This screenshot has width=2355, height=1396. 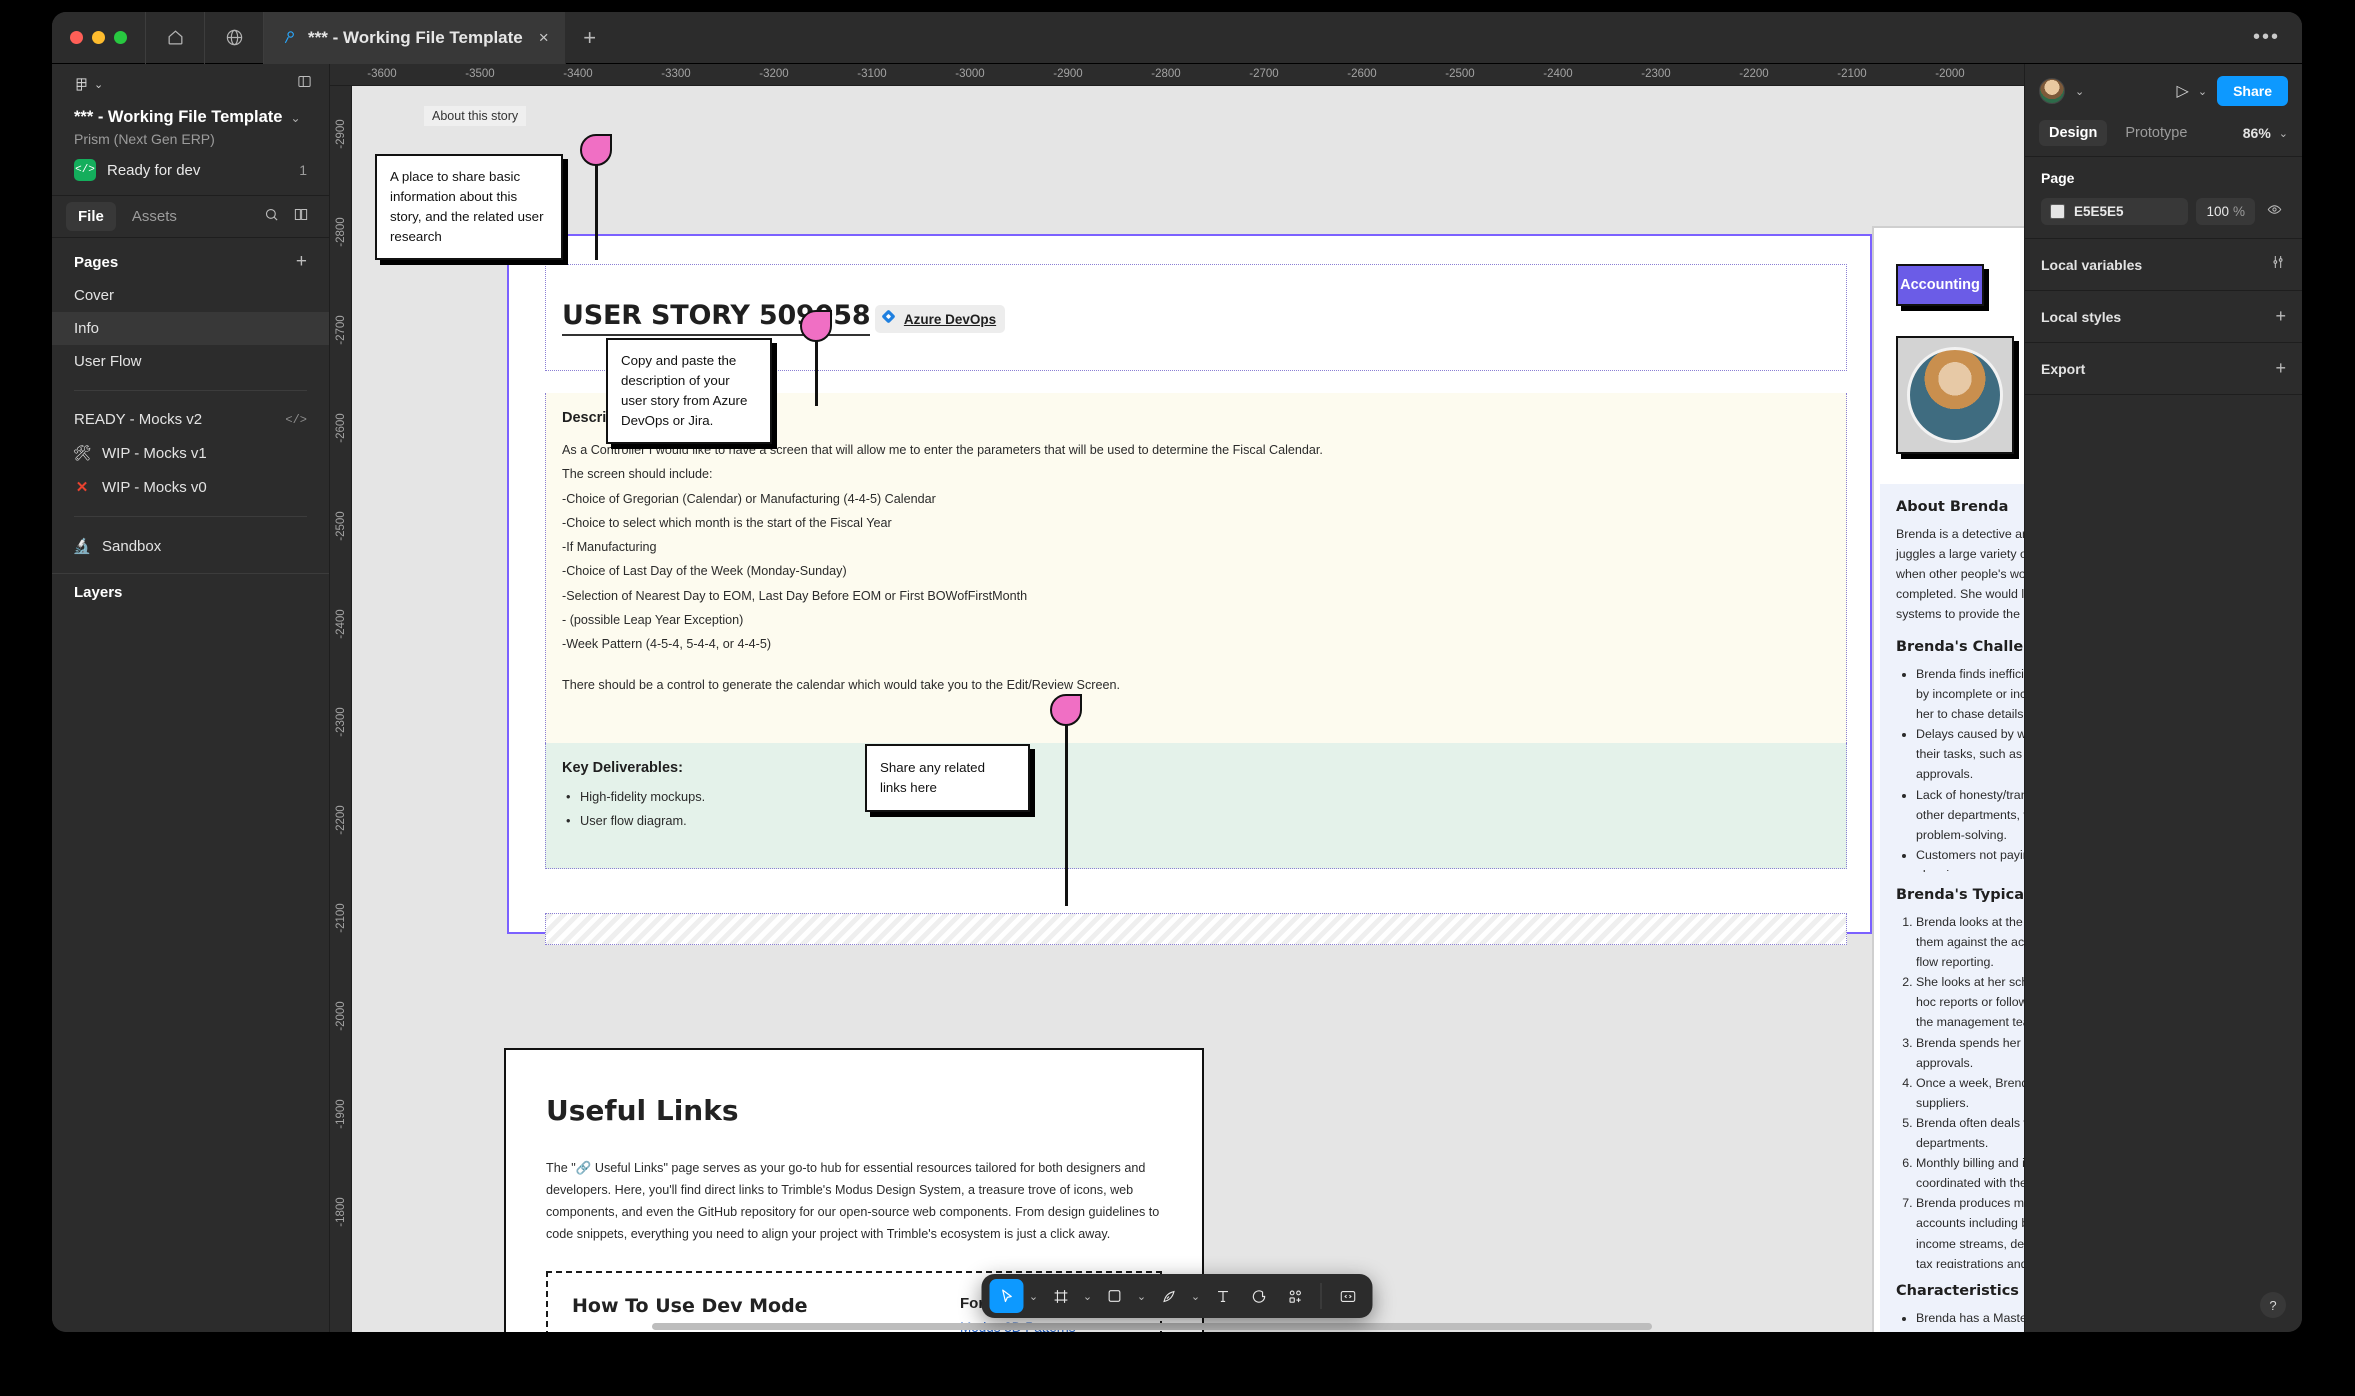 I want to click on file-title: *** - Working File Template ⌄, so click(x=190, y=112).